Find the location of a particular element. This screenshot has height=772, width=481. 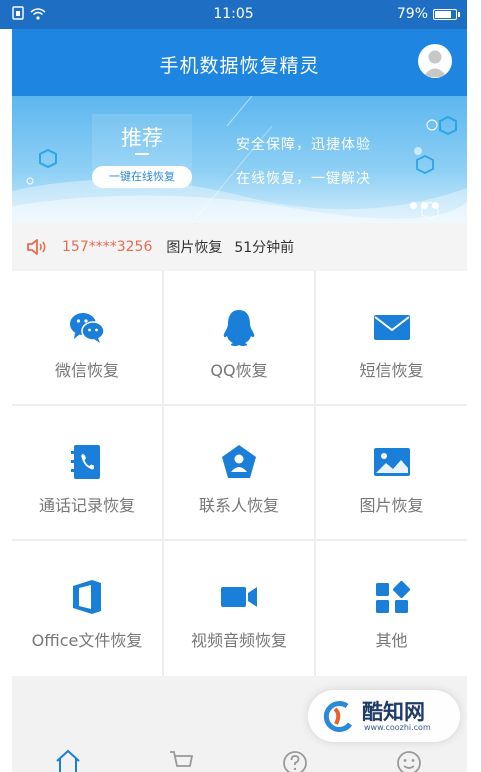

notice-time: 51分钟前 is located at coordinates (264, 248).